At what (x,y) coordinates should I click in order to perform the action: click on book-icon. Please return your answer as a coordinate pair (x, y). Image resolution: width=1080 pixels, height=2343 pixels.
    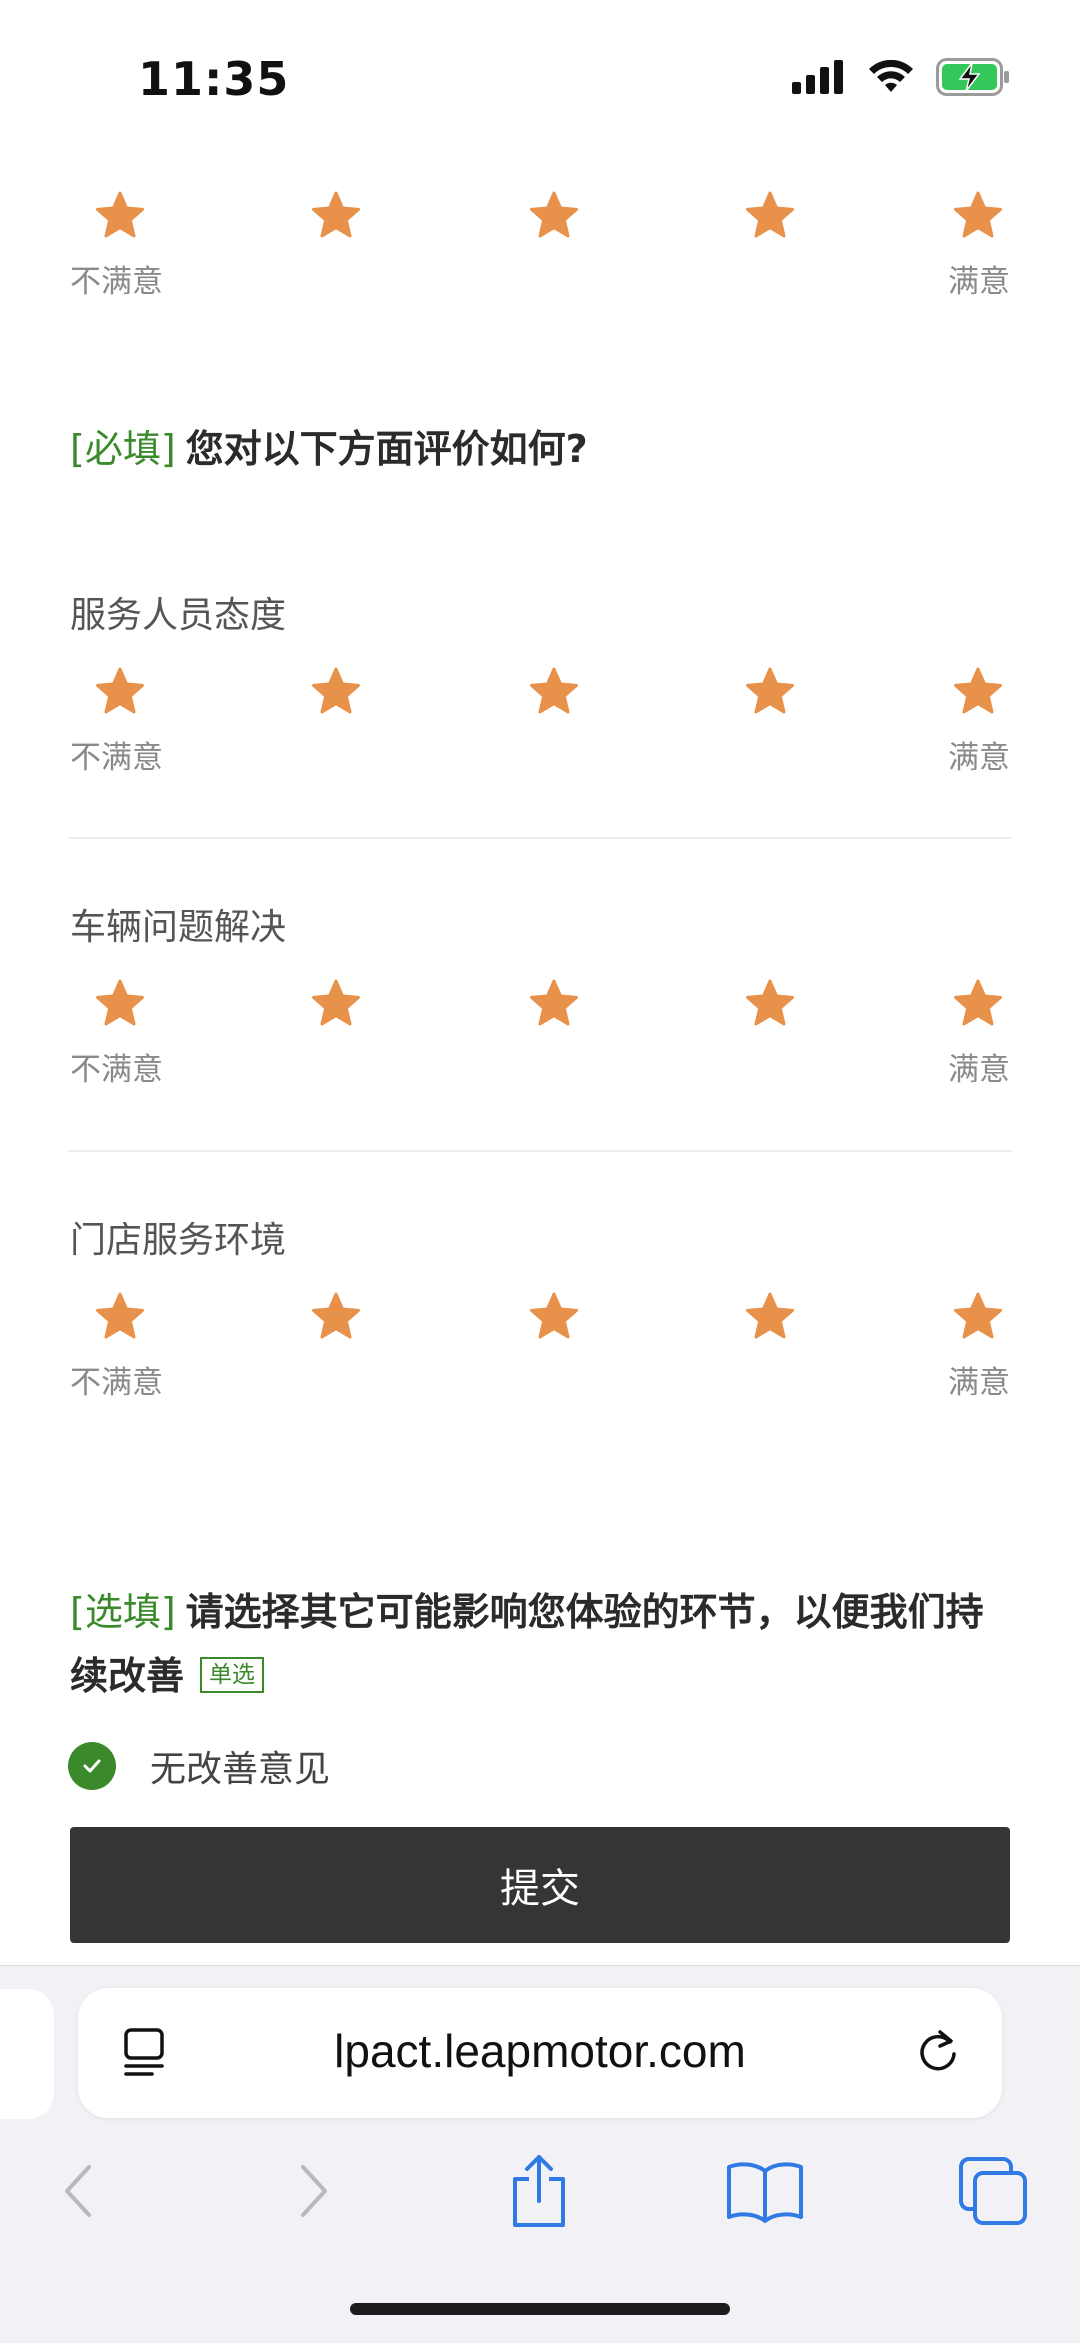
    Looking at the image, I should click on (765, 2192).